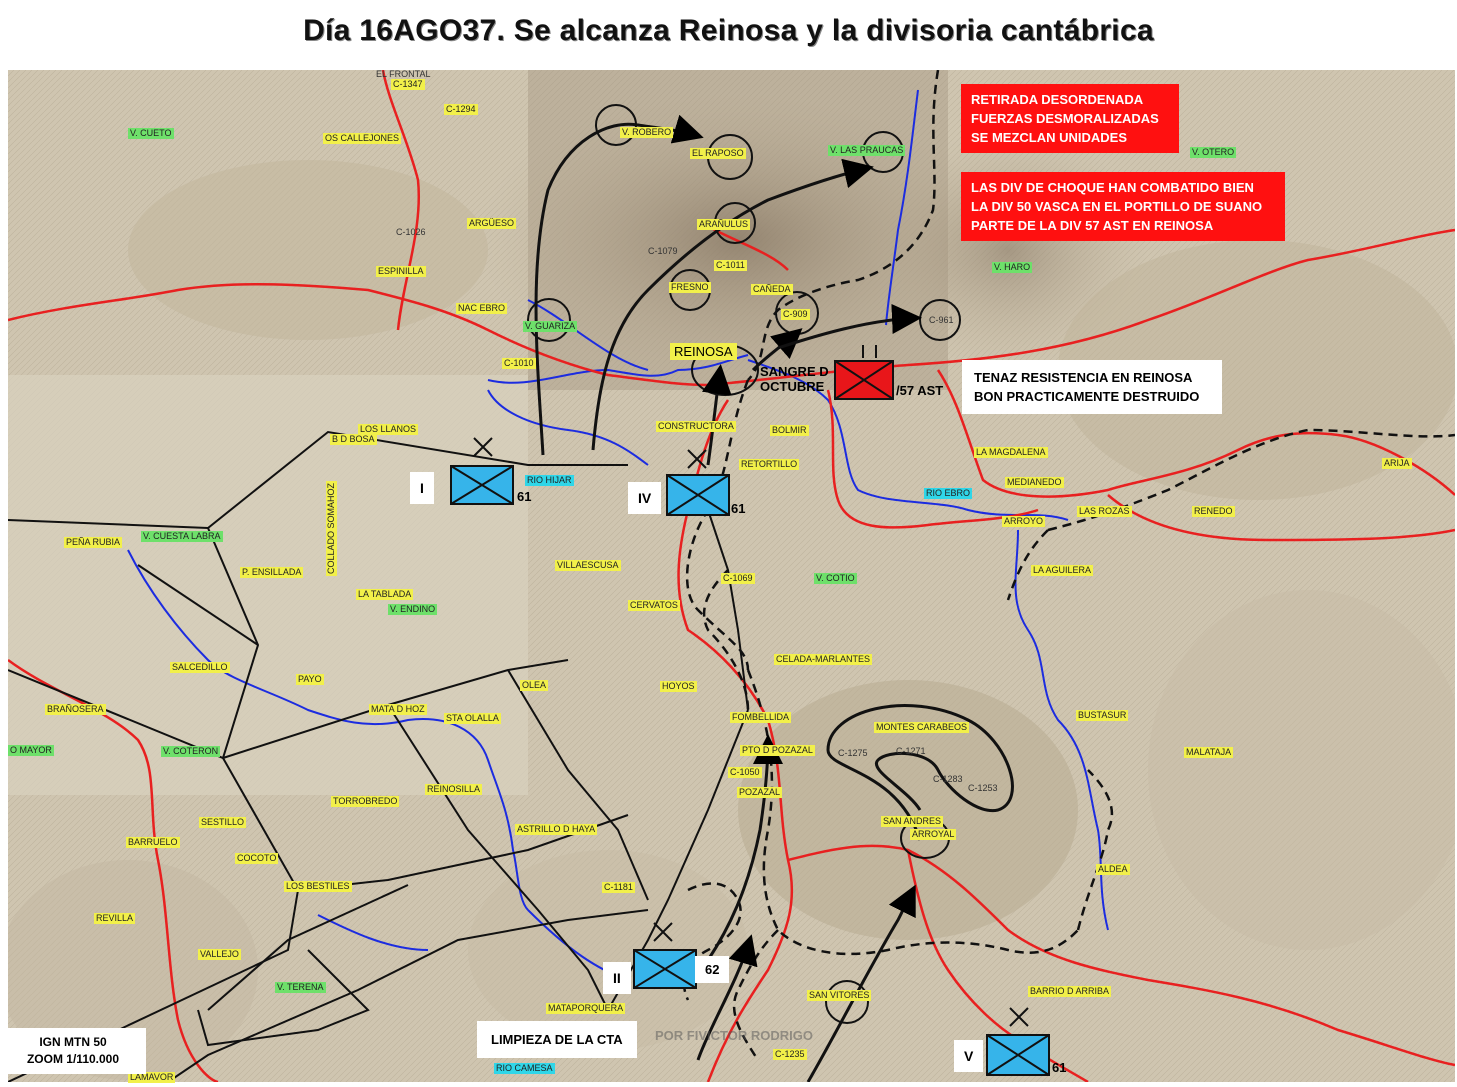  I want to click on place-label: V. GUARIZA, so click(550, 326).